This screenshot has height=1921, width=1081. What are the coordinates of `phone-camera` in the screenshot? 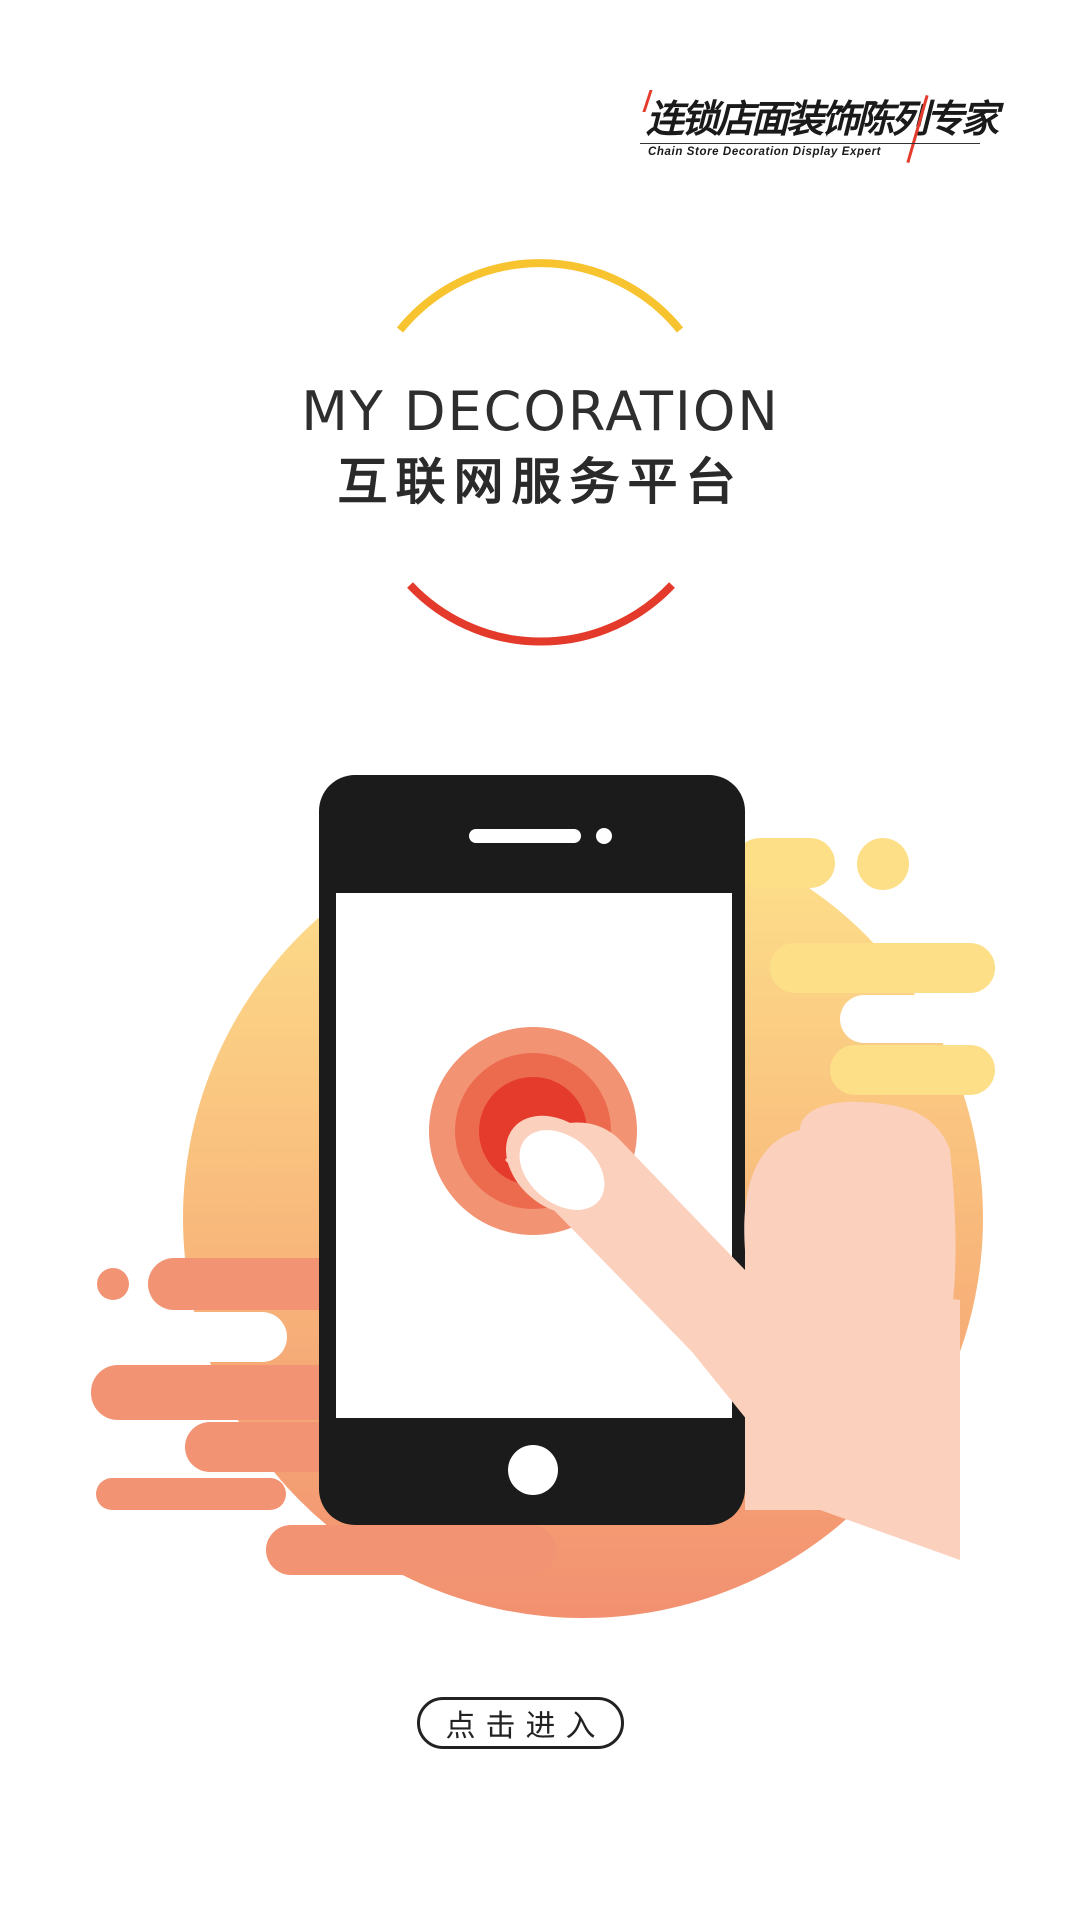 It's located at (604, 836).